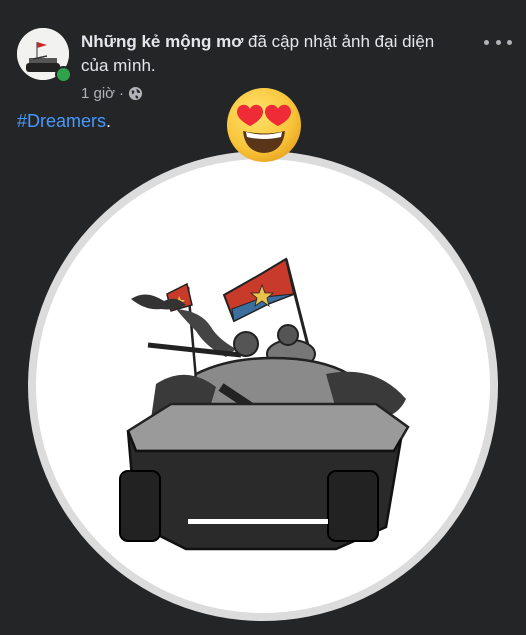 Image resolution: width=526 pixels, height=635 pixels. Describe the element at coordinates (109, 121) in the screenshot. I see `caption-suffix: .` at that location.